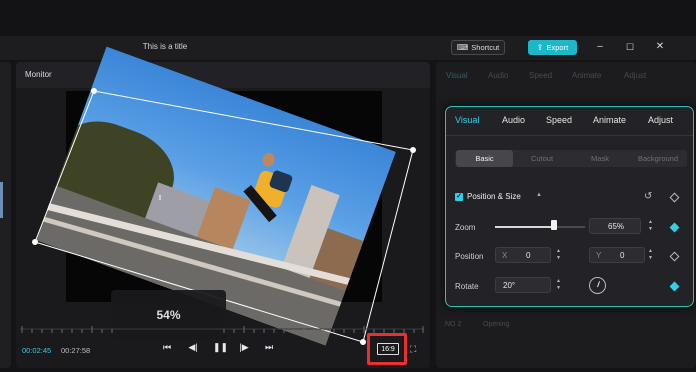 The image size is (696, 372). I want to click on y-prefix: Y, so click(599, 255).